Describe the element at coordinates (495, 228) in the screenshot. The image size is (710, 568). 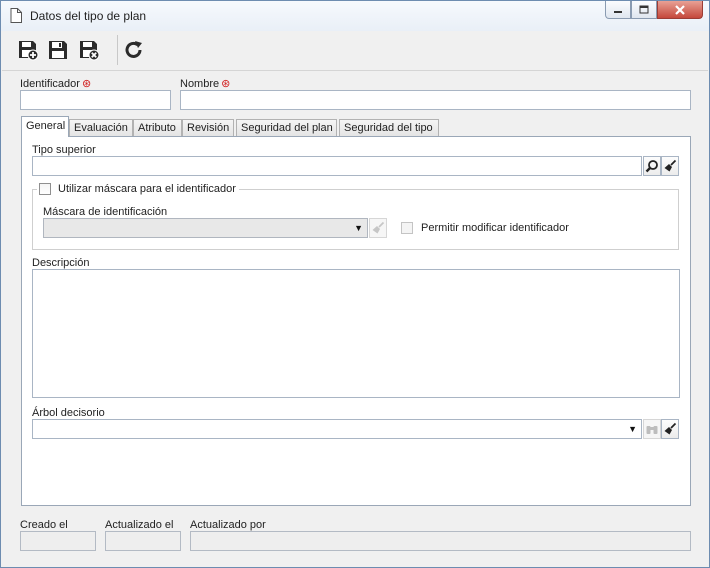
I see `allow-modify-label: Permitir modificar identificador` at that location.